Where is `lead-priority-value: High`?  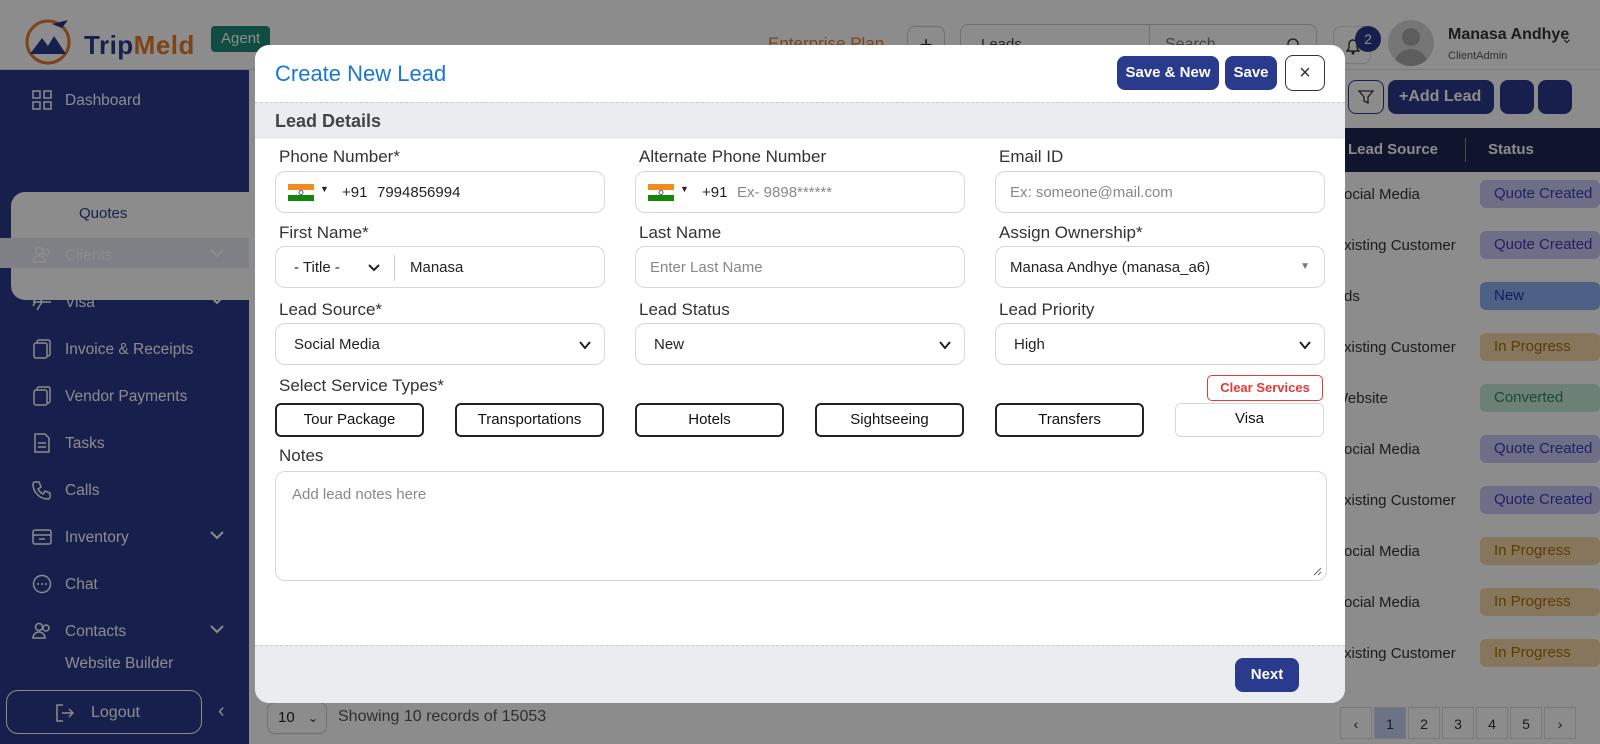 lead-priority-value: High is located at coordinates (1029, 344).